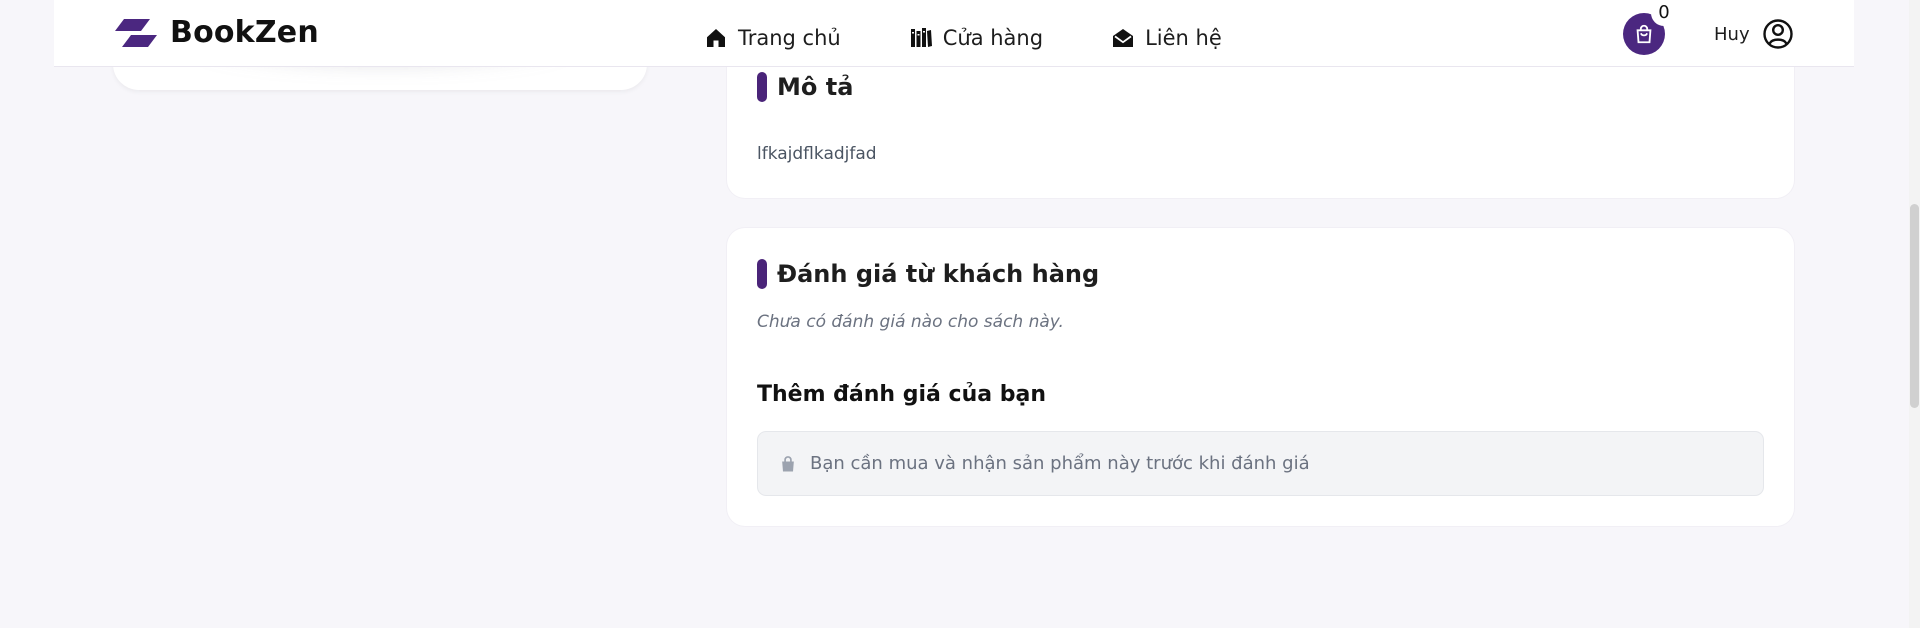 This screenshot has height=628, width=1920. I want to click on empty-reviews-message: Chưa có đánh giá nào cho sách này., so click(910, 322).